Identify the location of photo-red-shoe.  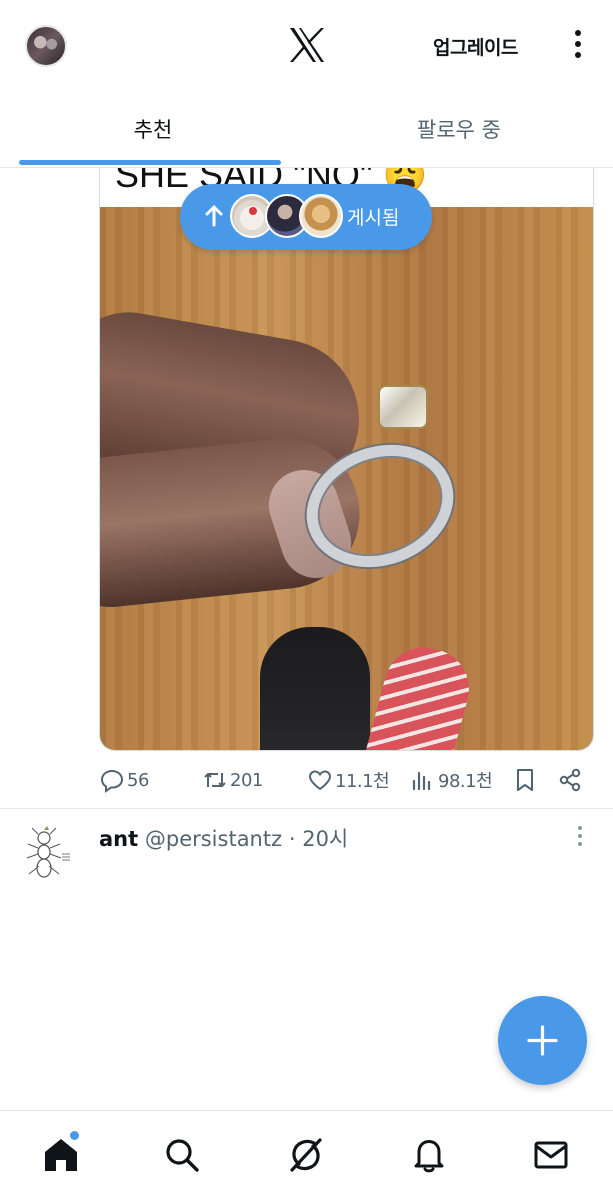
(417, 694).